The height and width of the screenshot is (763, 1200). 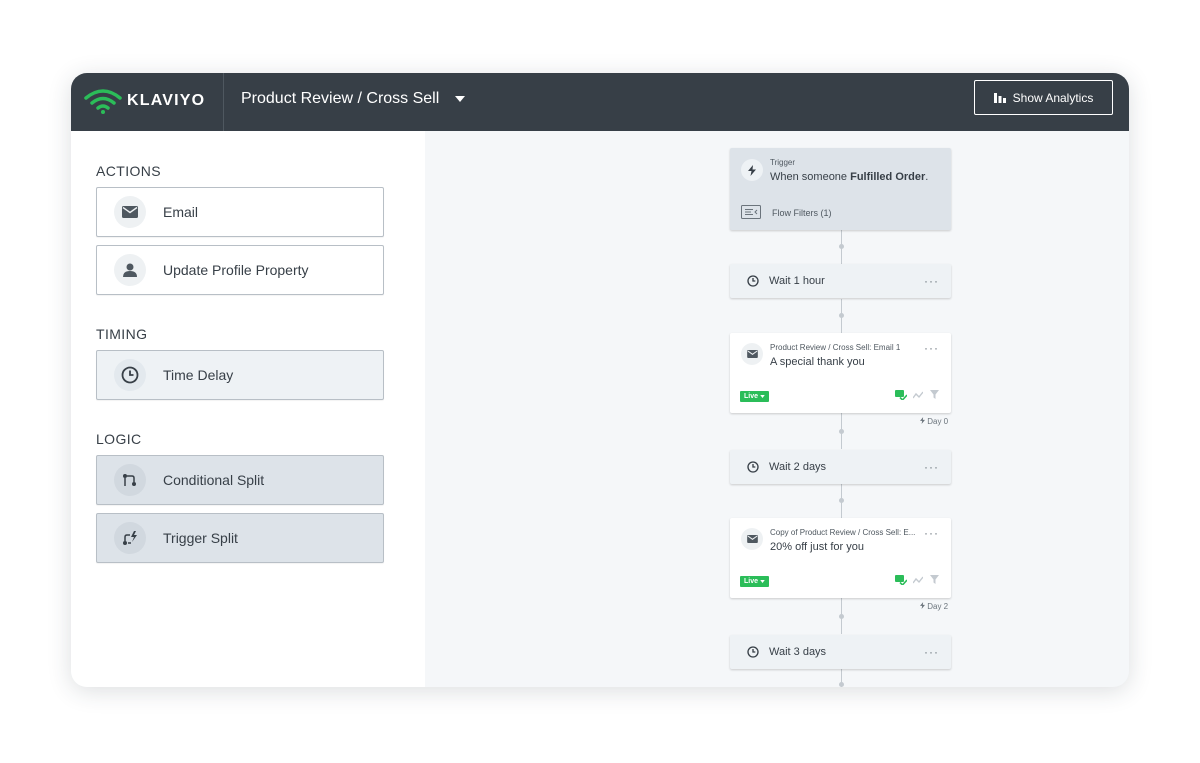 I want to click on trigger-split-icon, so click(x=130, y=538).